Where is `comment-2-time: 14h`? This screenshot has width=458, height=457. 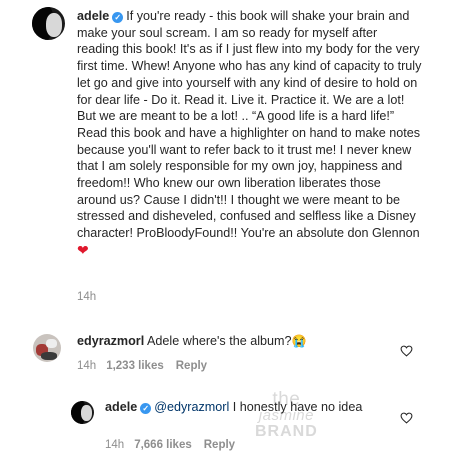
comment-2-time: 14h is located at coordinates (114, 445).